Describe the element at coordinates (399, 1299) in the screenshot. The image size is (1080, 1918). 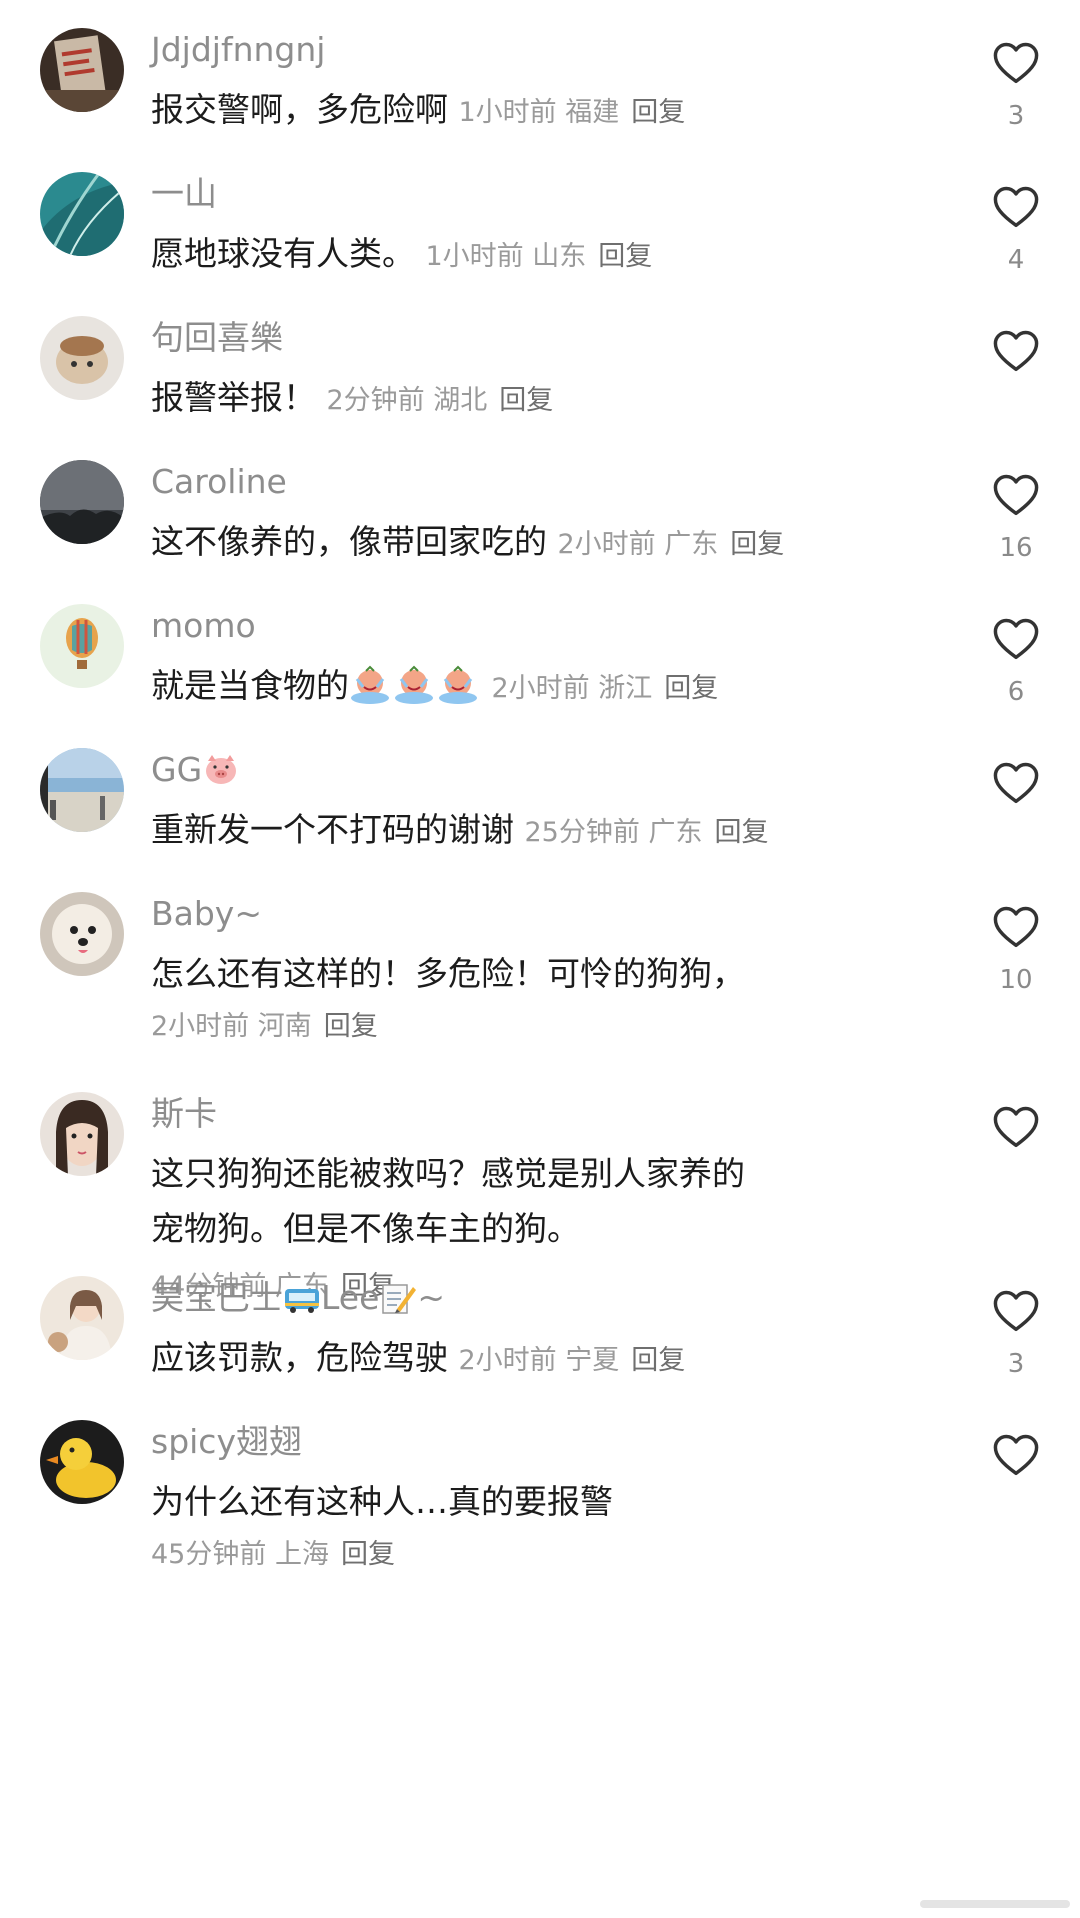
I see `memo-emoji` at that location.